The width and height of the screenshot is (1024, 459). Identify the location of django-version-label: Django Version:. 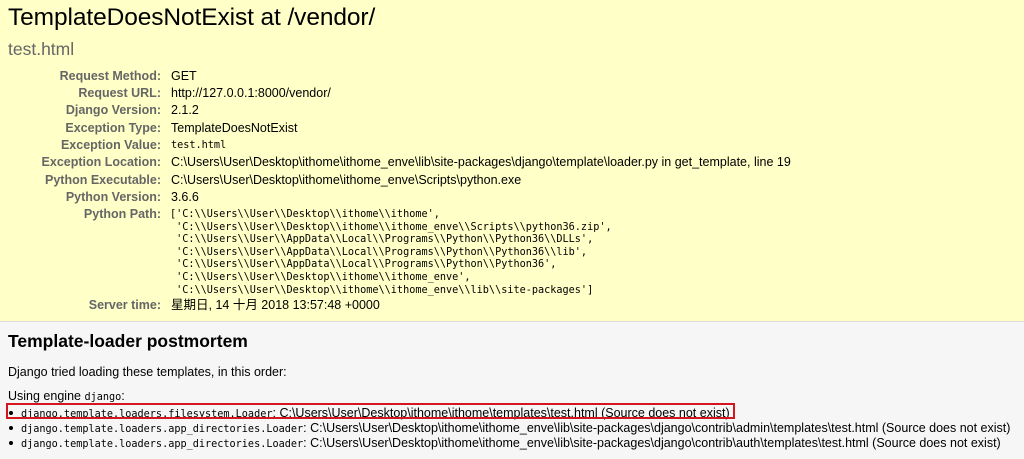
(113, 110).